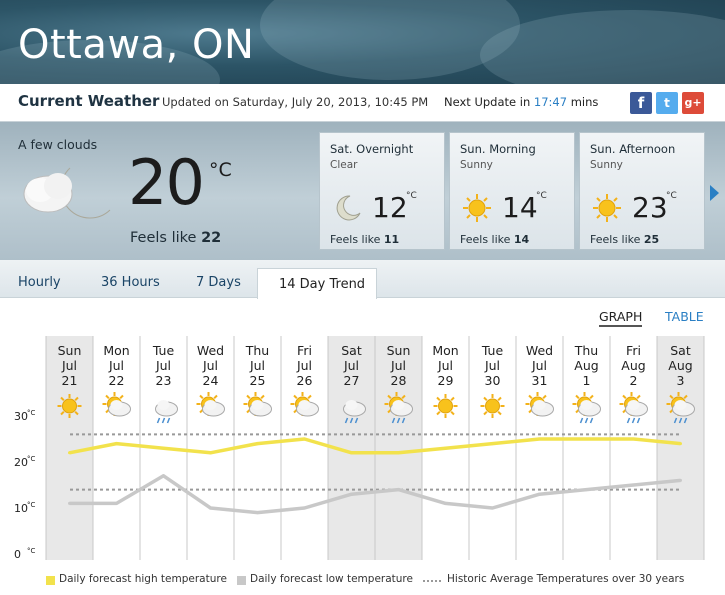 The width and height of the screenshot is (725, 595). I want to click on day-label: 24, so click(211, 380).